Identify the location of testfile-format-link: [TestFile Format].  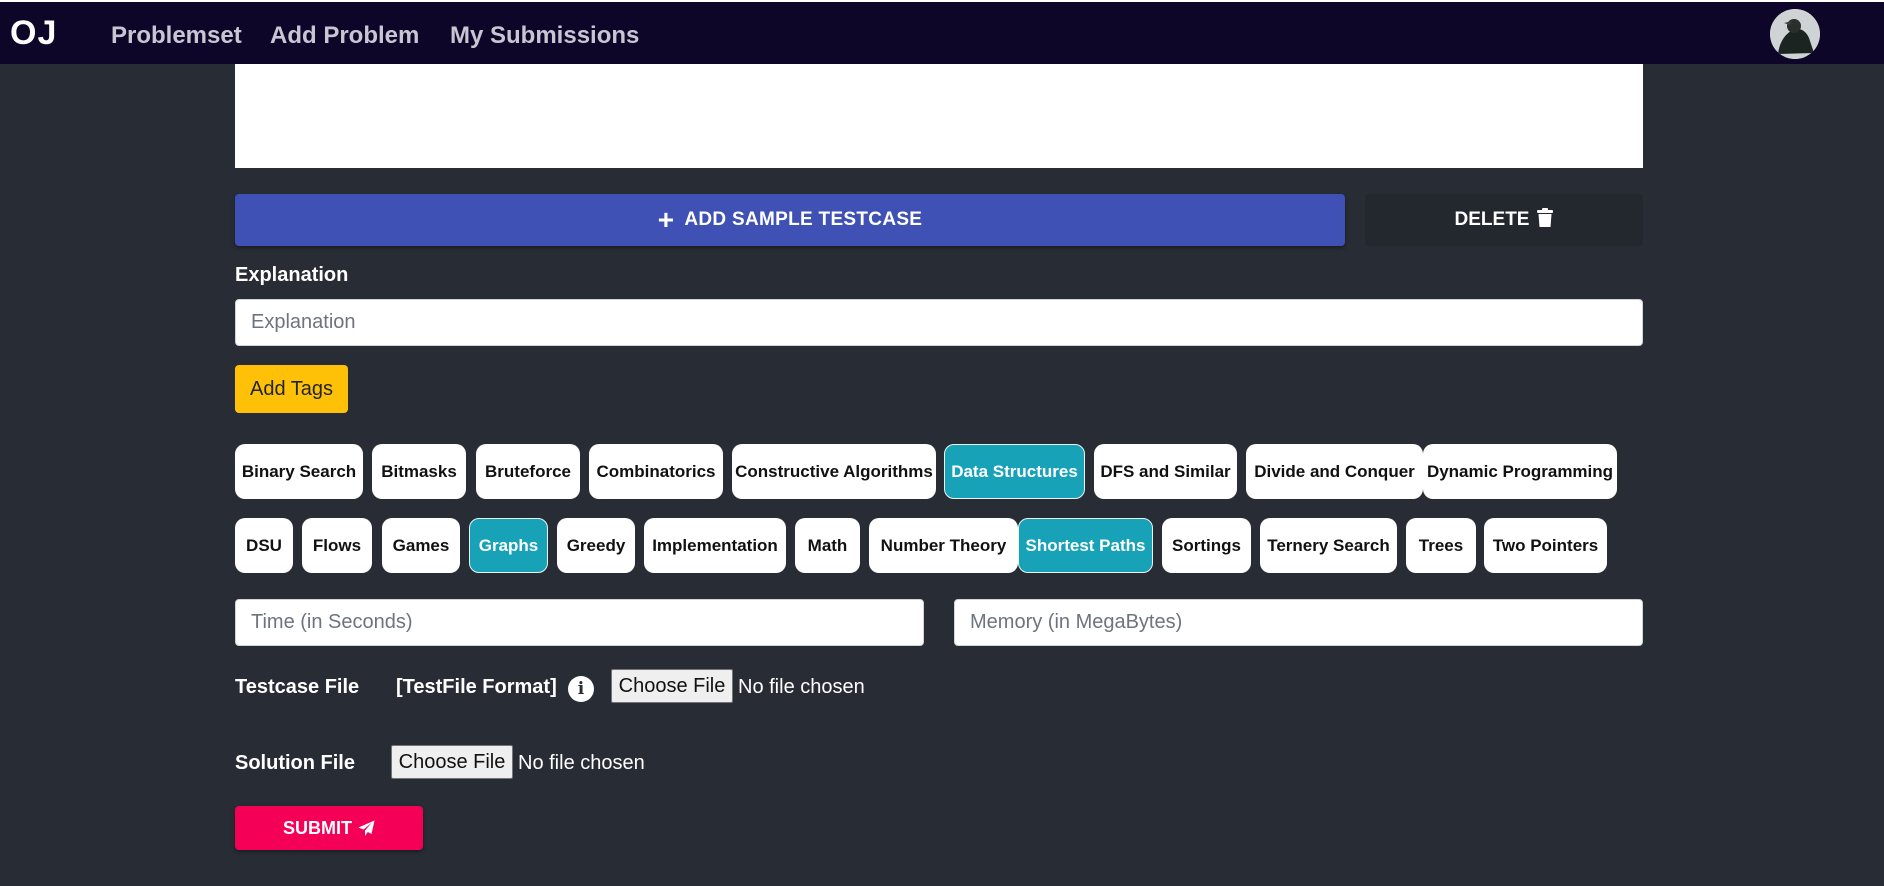
(476, 687).